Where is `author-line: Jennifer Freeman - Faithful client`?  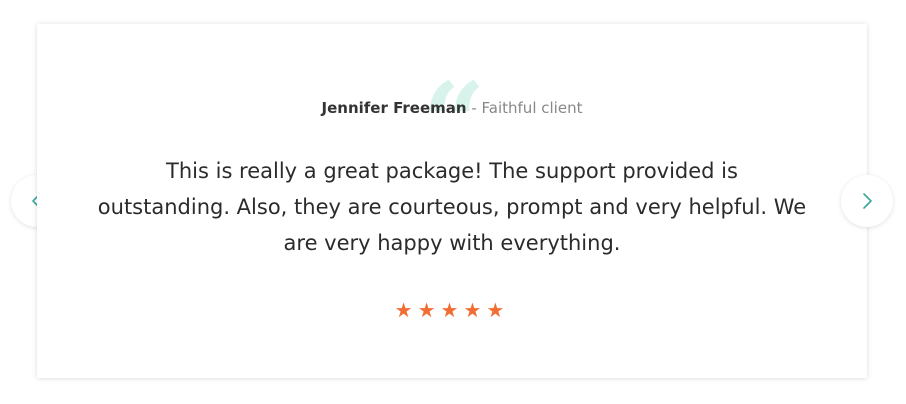 author-line: Jennifer Freeman - Faithful client is located at coordinates (452, 108).